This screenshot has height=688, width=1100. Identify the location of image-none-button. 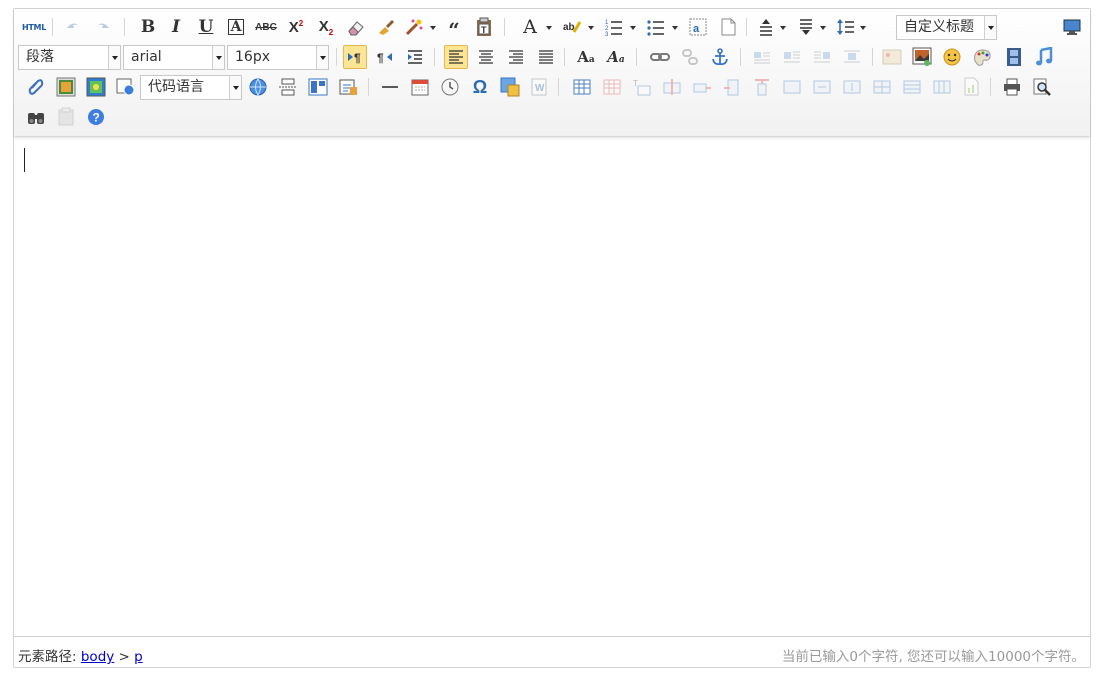
(762, 57).